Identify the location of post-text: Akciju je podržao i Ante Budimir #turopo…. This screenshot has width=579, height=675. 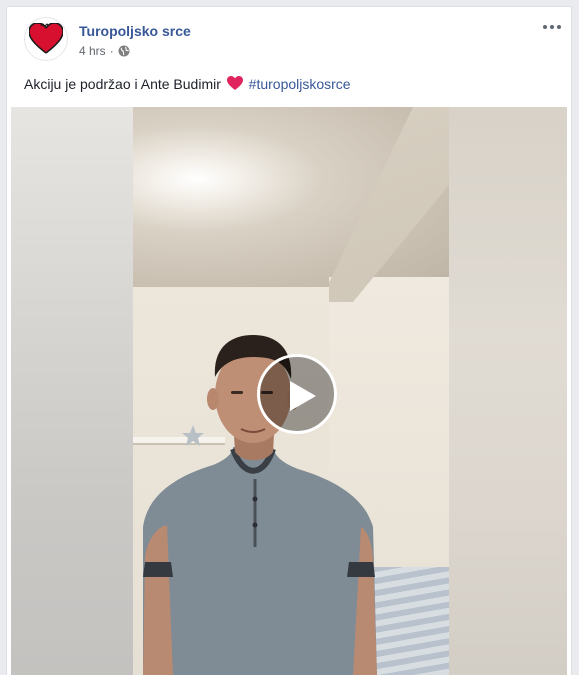
(291, 84).